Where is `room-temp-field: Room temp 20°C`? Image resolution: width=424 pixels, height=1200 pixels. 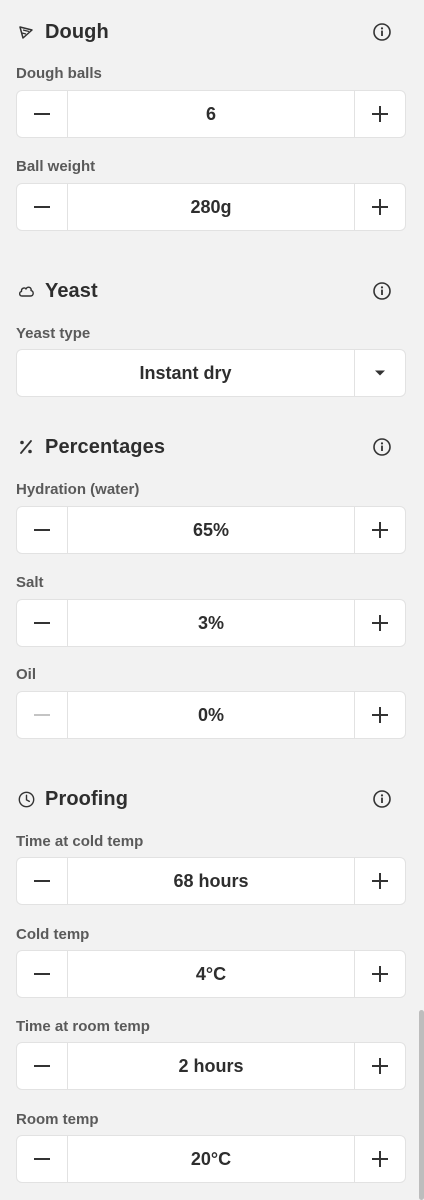
room-temp-field: Room temp 20°C is located at coordinates (212, 1146).